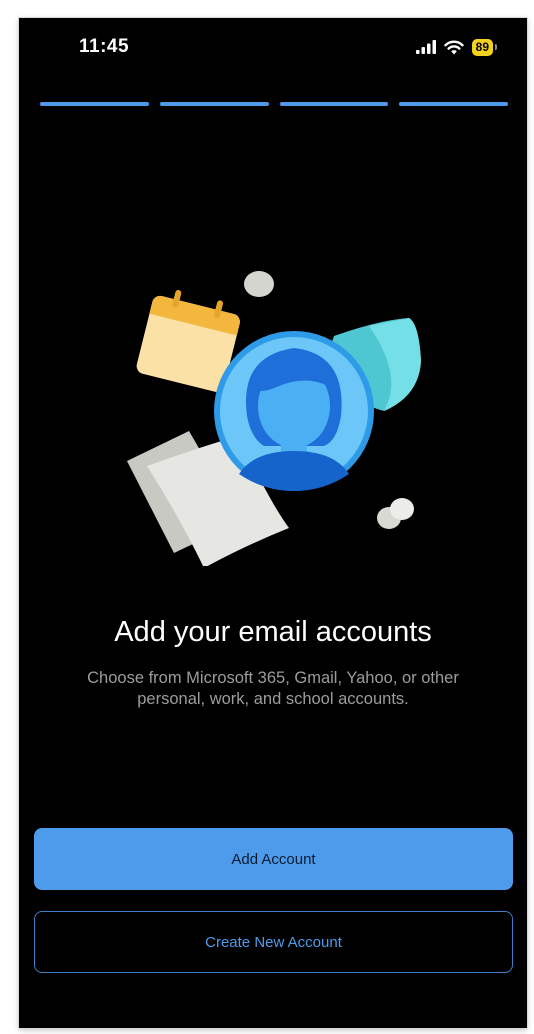  What do you see at coordinates (273, 48) in the screenshot?
I see `status-bar: 11:45 89` at bounding box center [273, 48].